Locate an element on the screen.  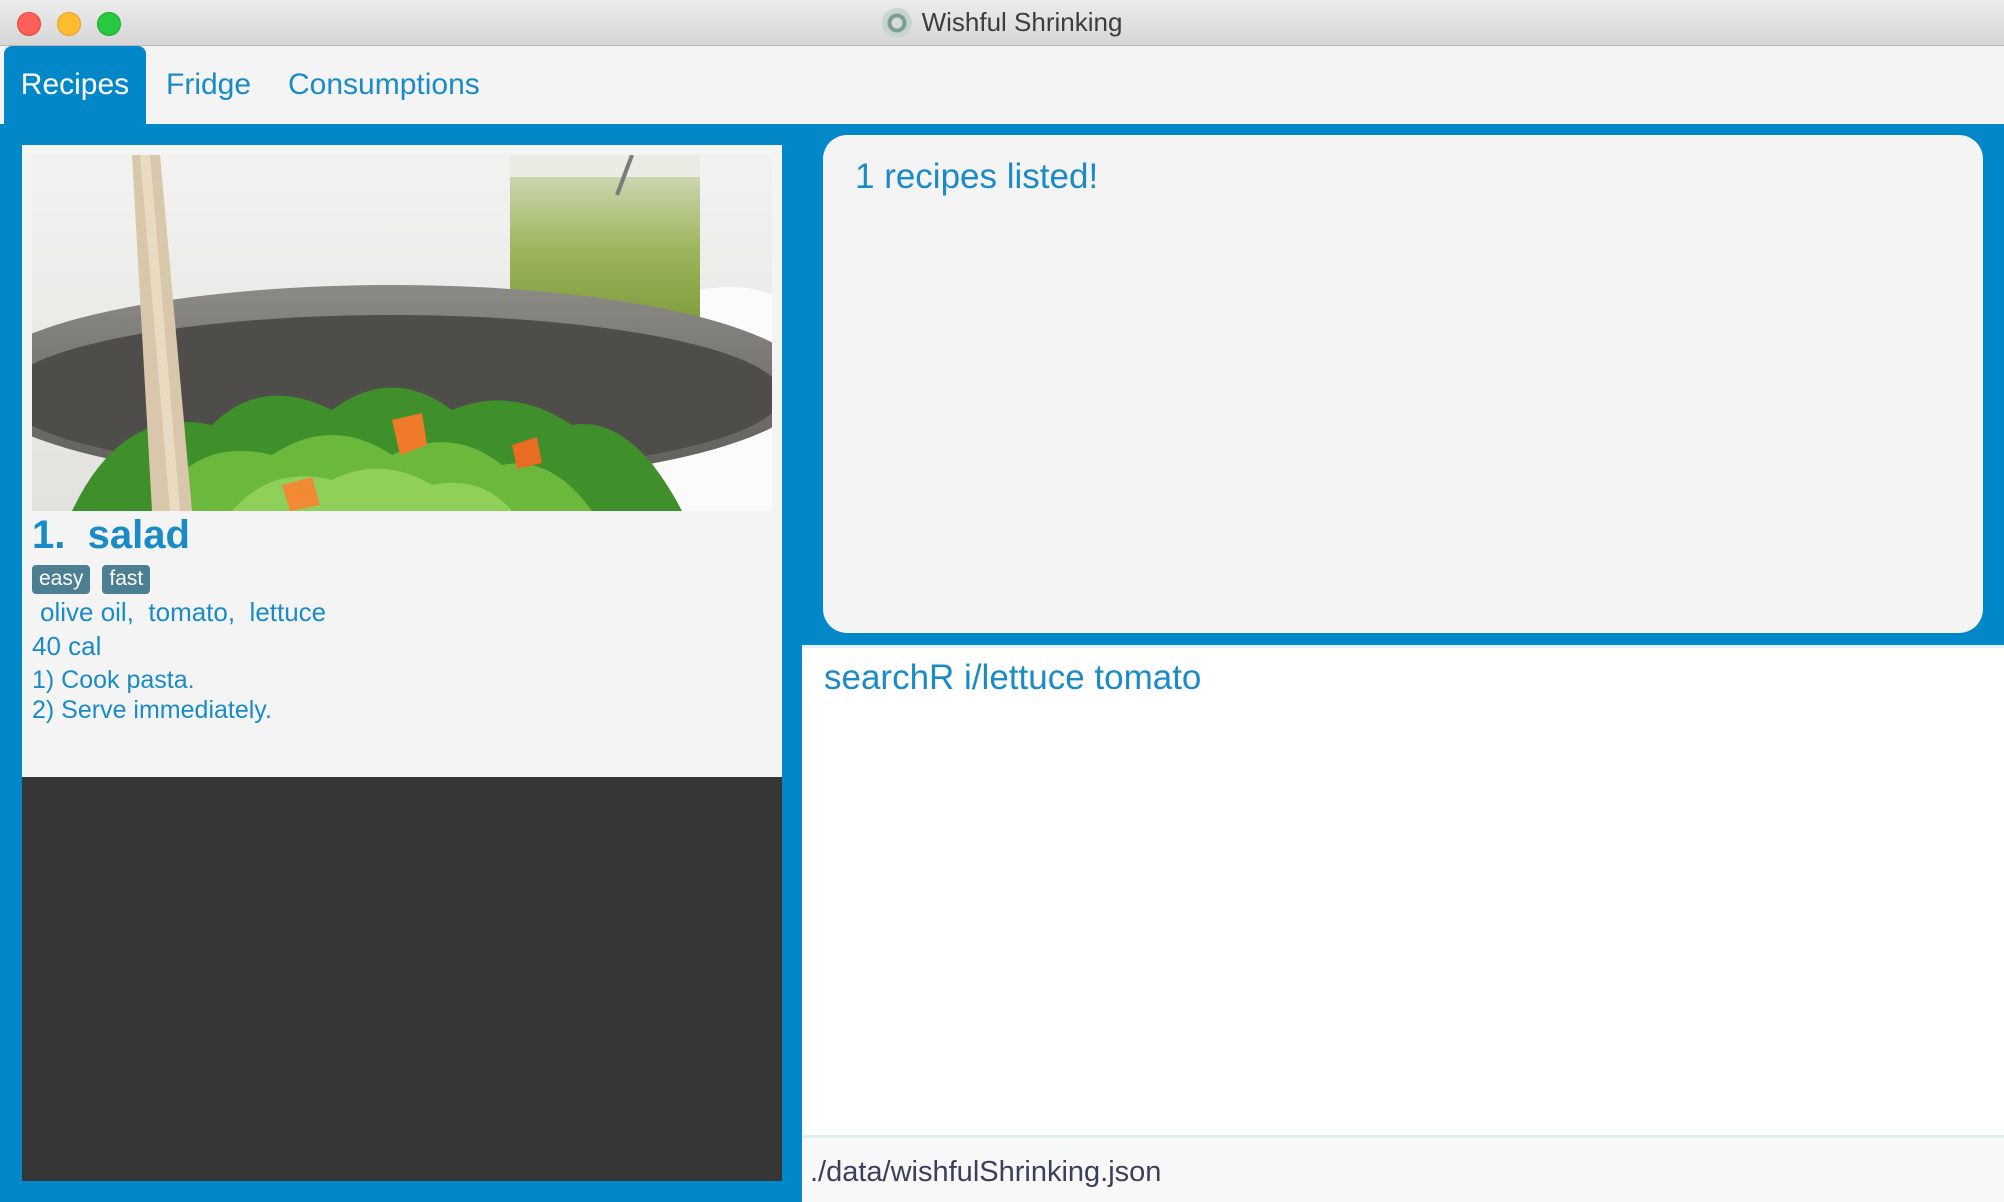
tab-fridge-label: Fridge is located at coordinates (209, 84).